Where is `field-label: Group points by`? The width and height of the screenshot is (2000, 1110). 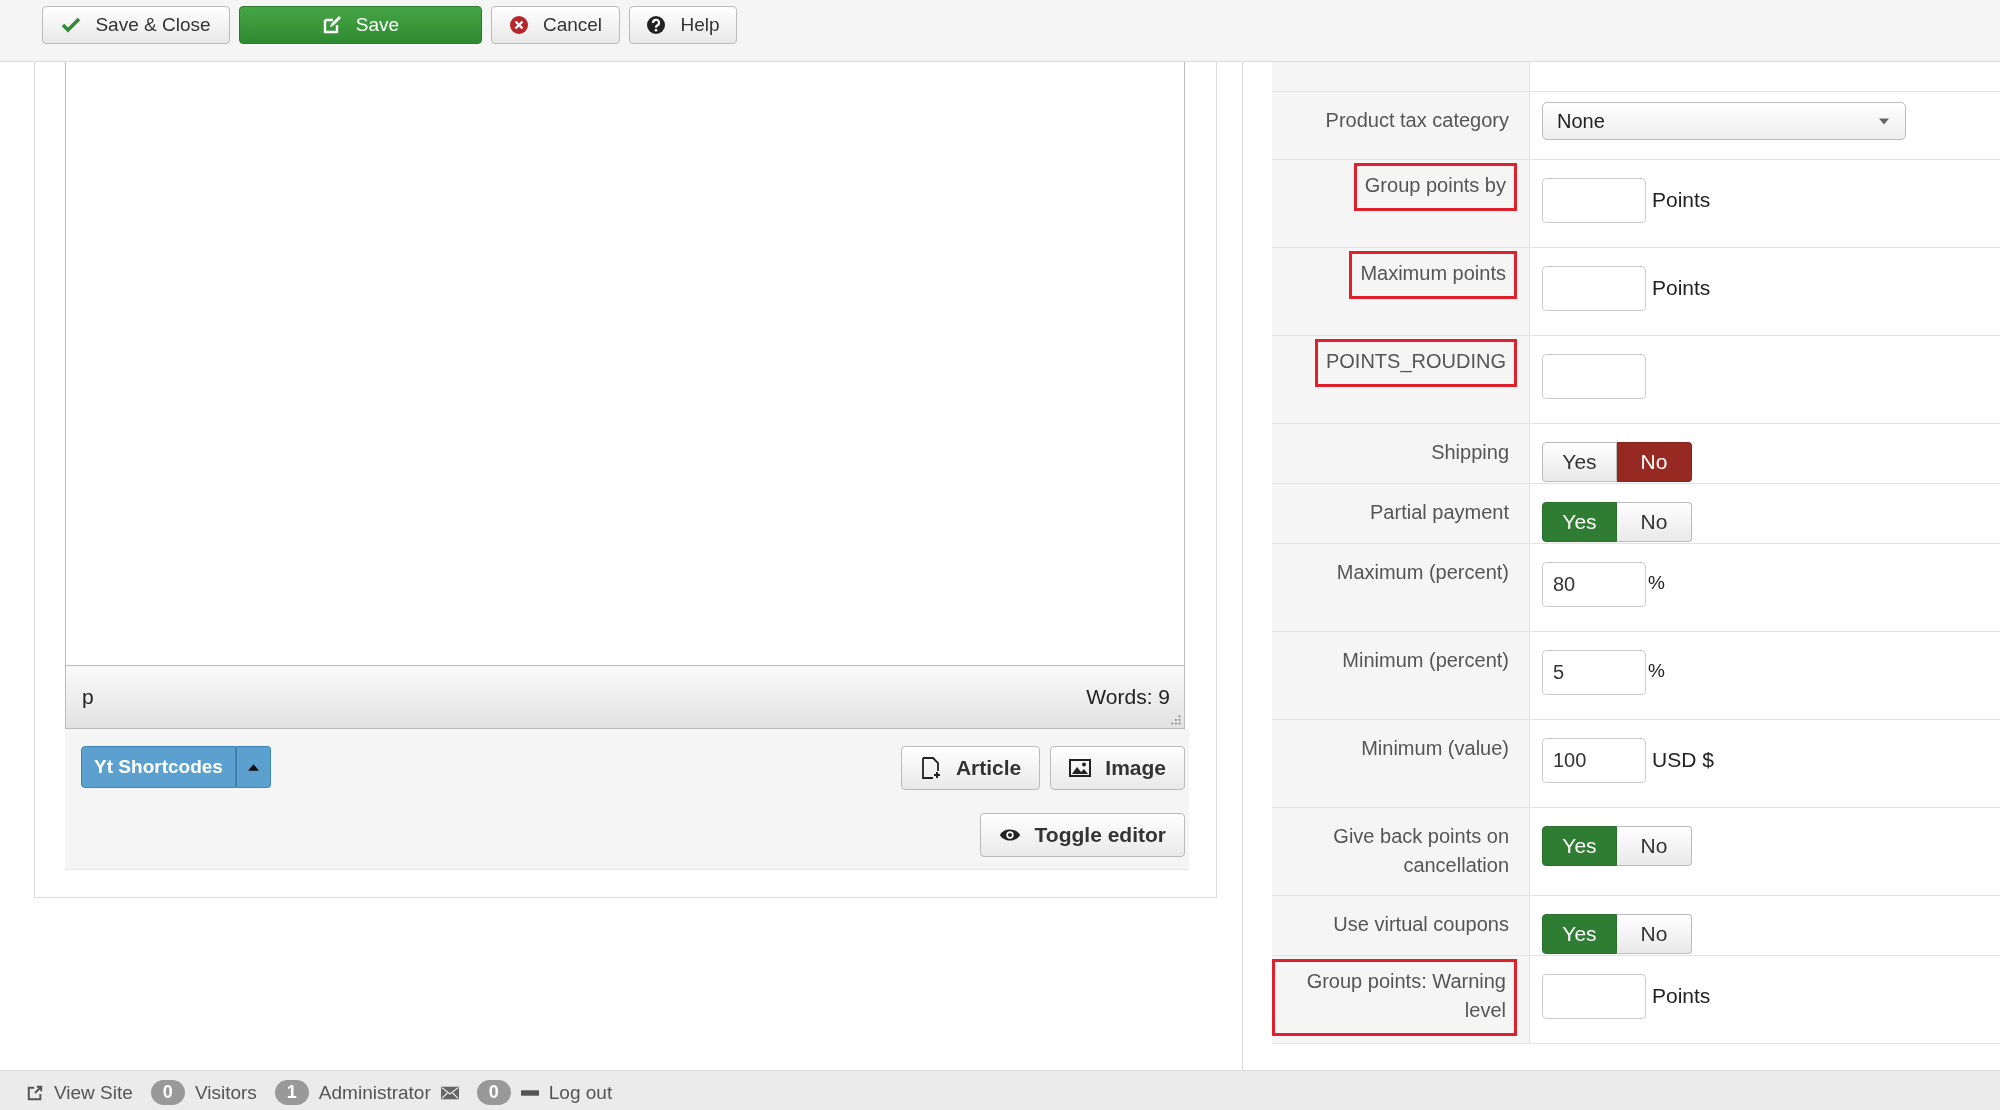
field-label: Group points by is located at coordinates (1435, 187).